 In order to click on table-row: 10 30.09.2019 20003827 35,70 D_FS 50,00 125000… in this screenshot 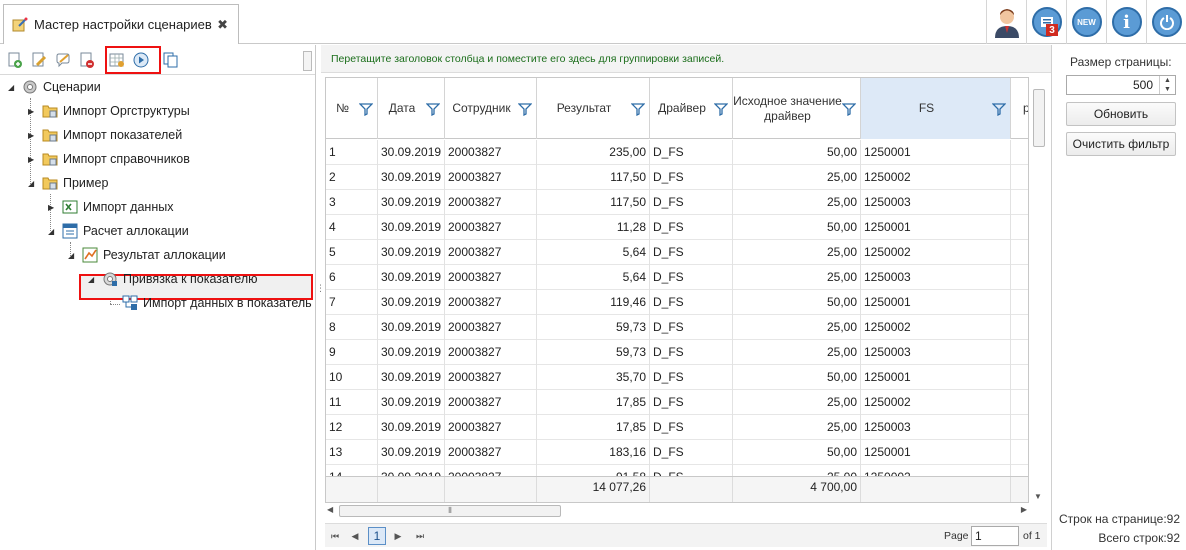, I will do `click(677, 377)`.